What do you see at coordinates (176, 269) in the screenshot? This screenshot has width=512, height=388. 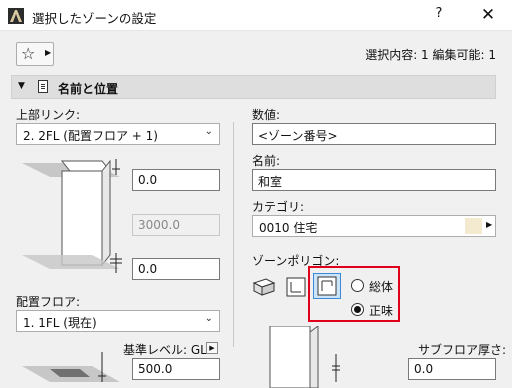 I see `bottom-offset-field: 0.0` at bounding box center [176, 269].